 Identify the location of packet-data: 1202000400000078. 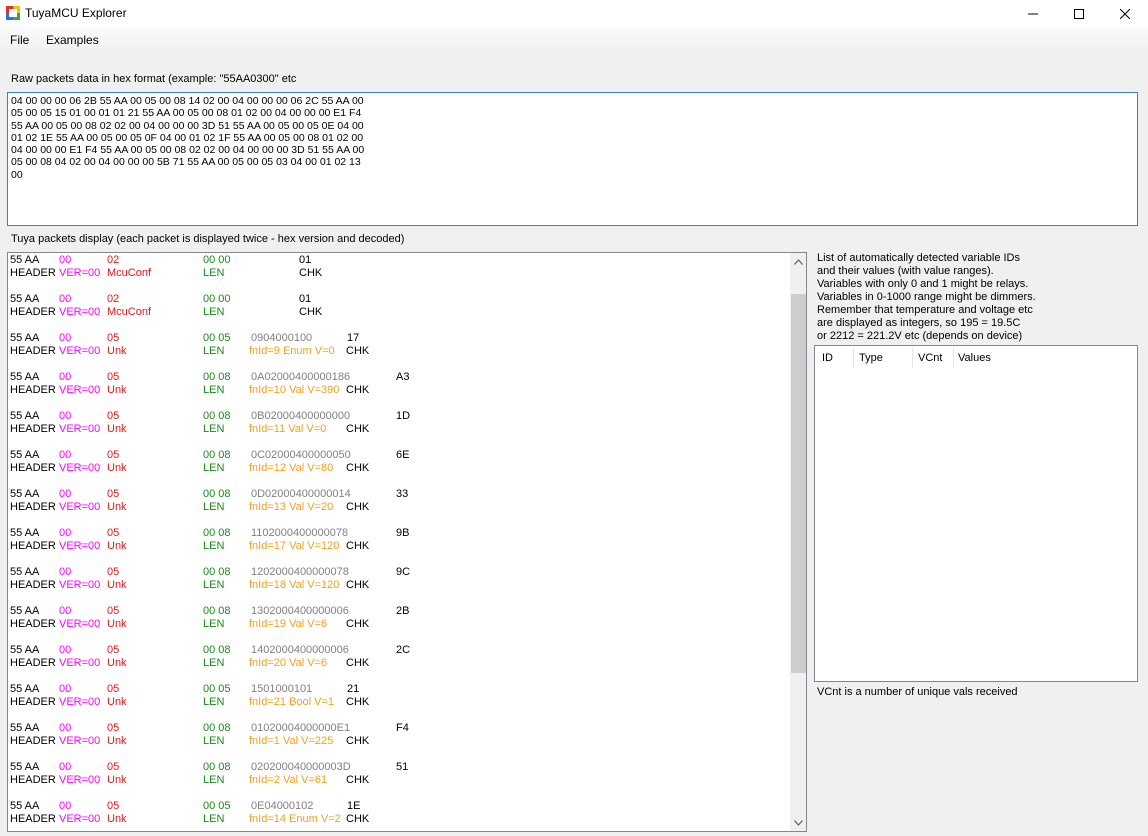
(300, 572).